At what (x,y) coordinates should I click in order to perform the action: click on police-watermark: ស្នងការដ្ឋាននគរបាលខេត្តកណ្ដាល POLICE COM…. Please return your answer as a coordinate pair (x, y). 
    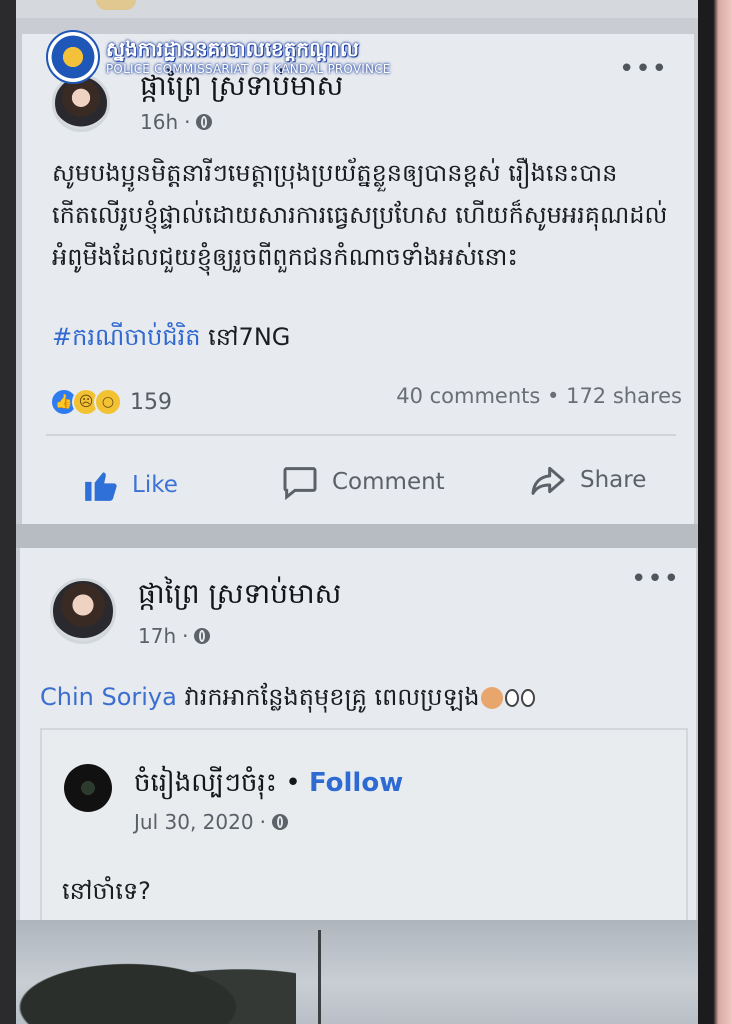
    Looking at the image, I should click on (218, 57).